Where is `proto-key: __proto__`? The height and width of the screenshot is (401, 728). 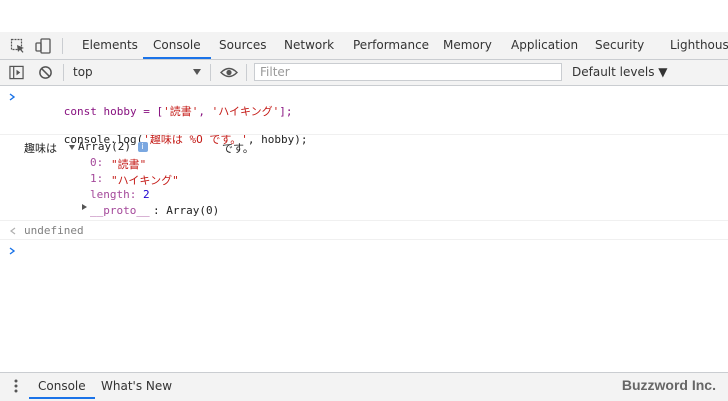
proto-key: __proto__ is located at coordinates (120, 210).